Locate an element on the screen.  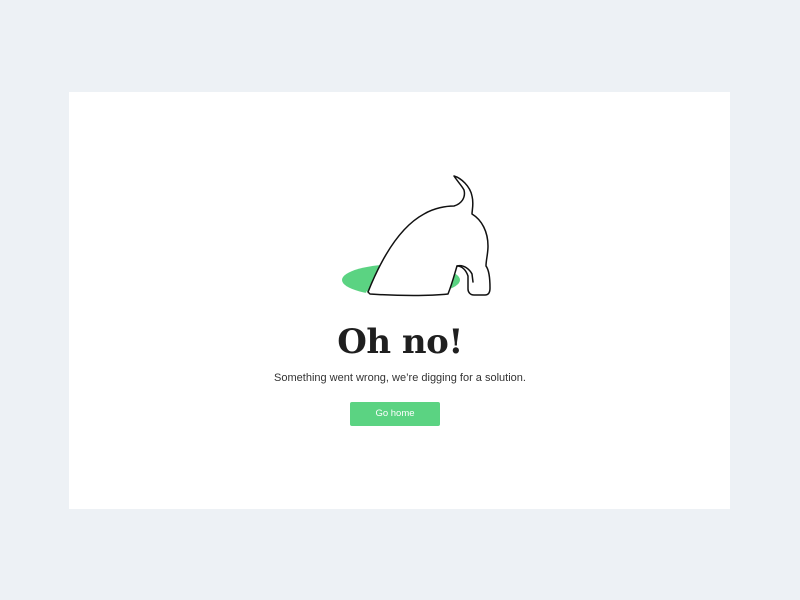
dog-digging-hole-icon is located at coordinates (416, 236).